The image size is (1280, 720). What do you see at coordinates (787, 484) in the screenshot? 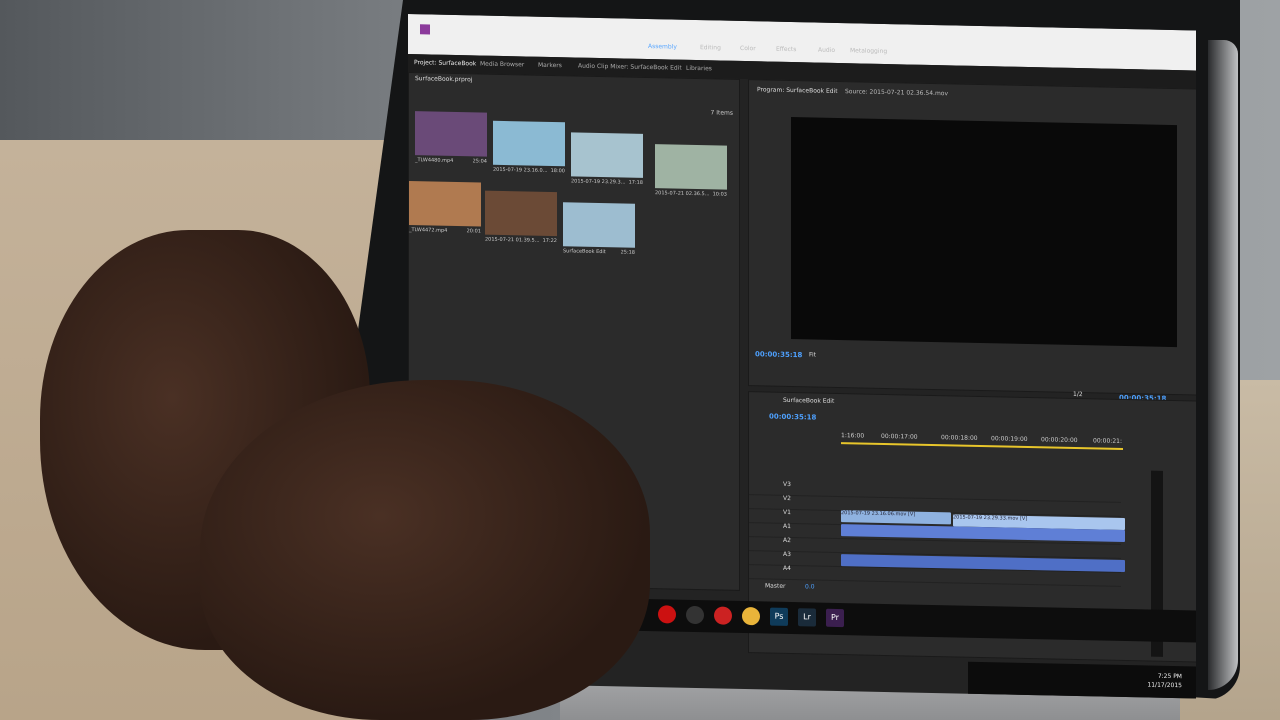
I see `track-label: V3` at bounding box center [787, 484].